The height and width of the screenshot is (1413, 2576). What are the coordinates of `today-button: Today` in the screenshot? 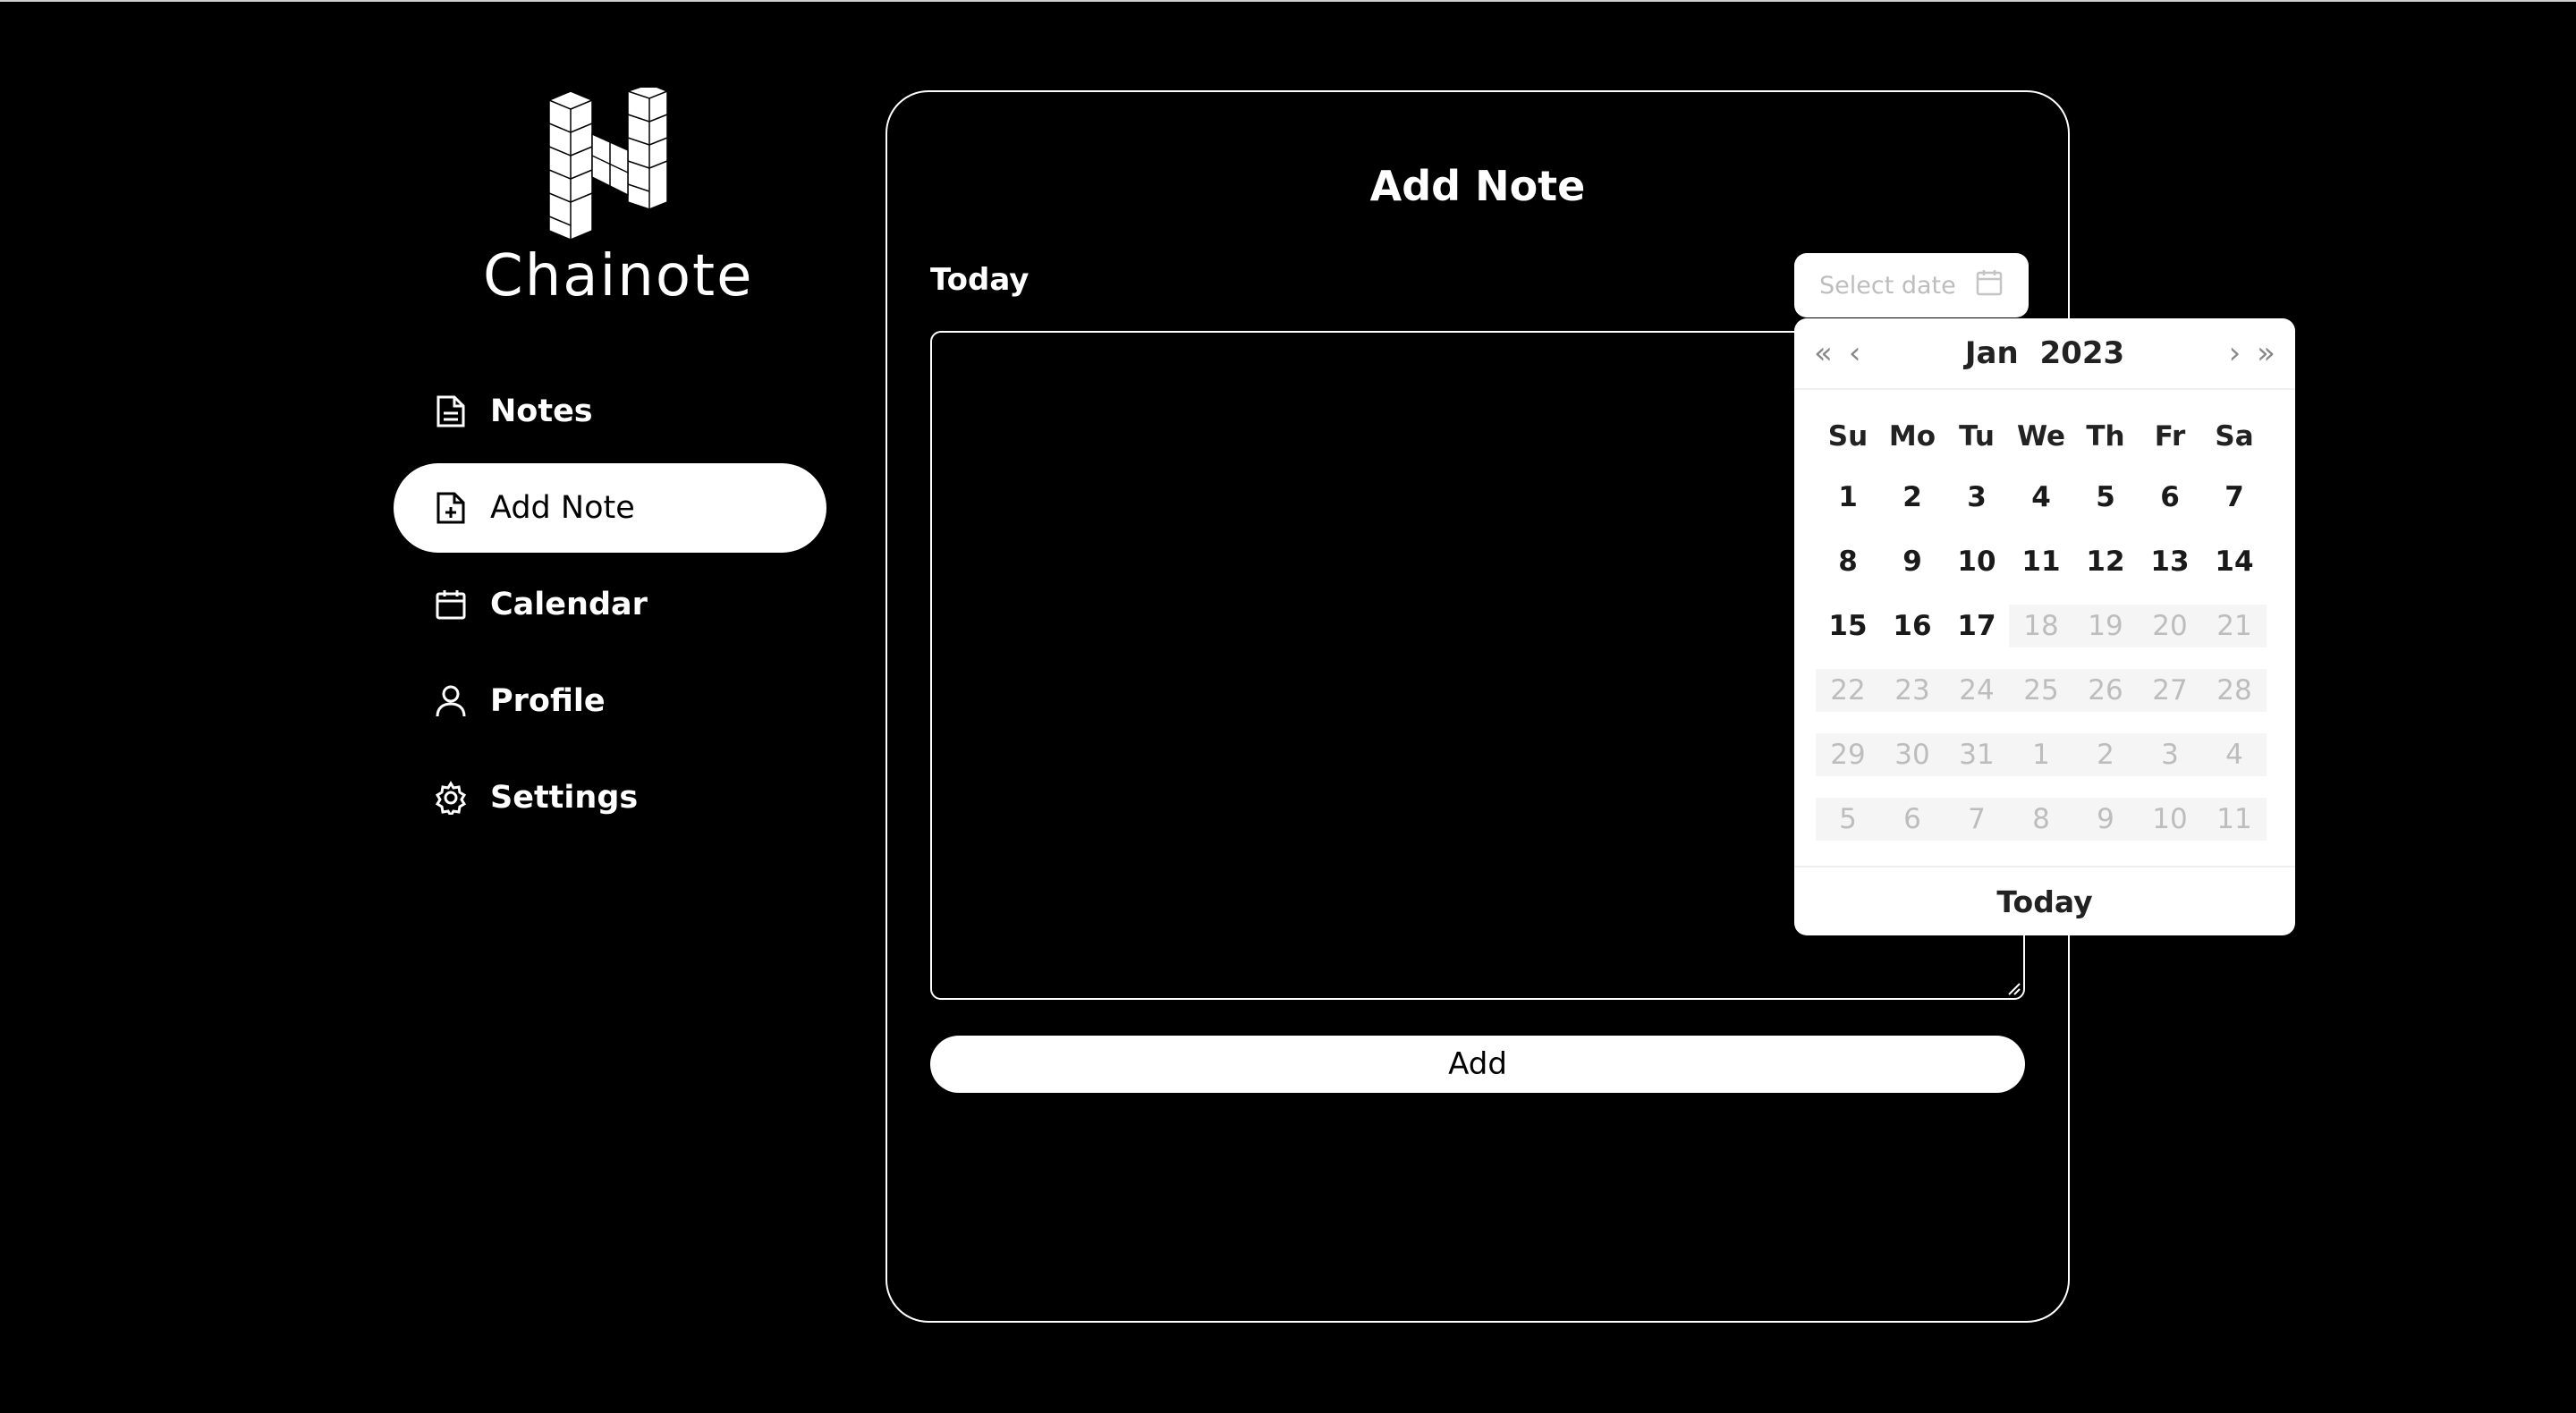 It's located at (2044, 900).